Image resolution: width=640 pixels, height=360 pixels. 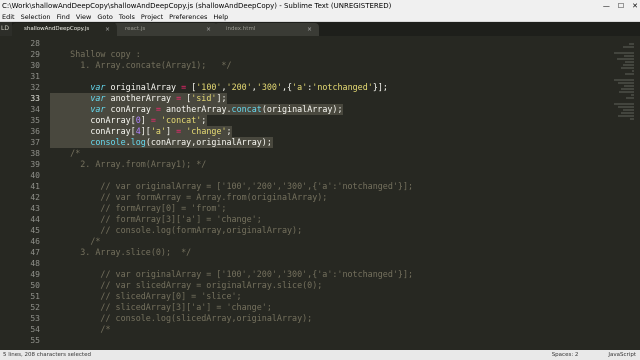 What do you see at coordinates (320, 120) in the screenshot?
I see `code-line: 35 conArray[0] = 'concat';` at bounding box center [320, 120].